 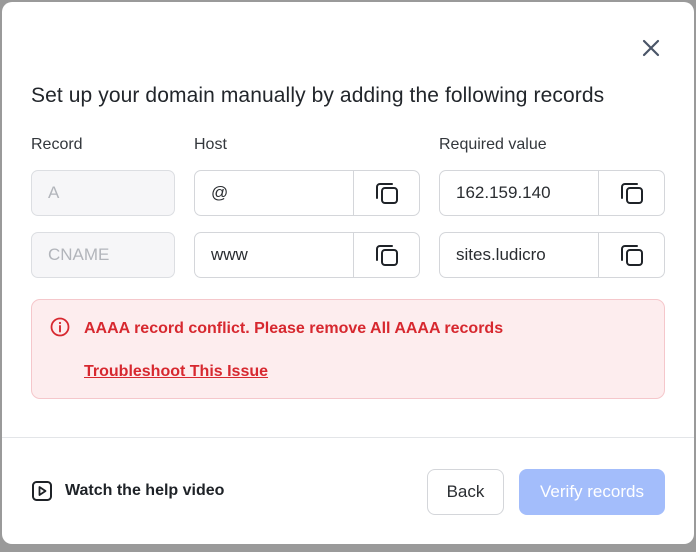 I want to click on help-video-link: Watch the help video, so click(x=127, y=491).